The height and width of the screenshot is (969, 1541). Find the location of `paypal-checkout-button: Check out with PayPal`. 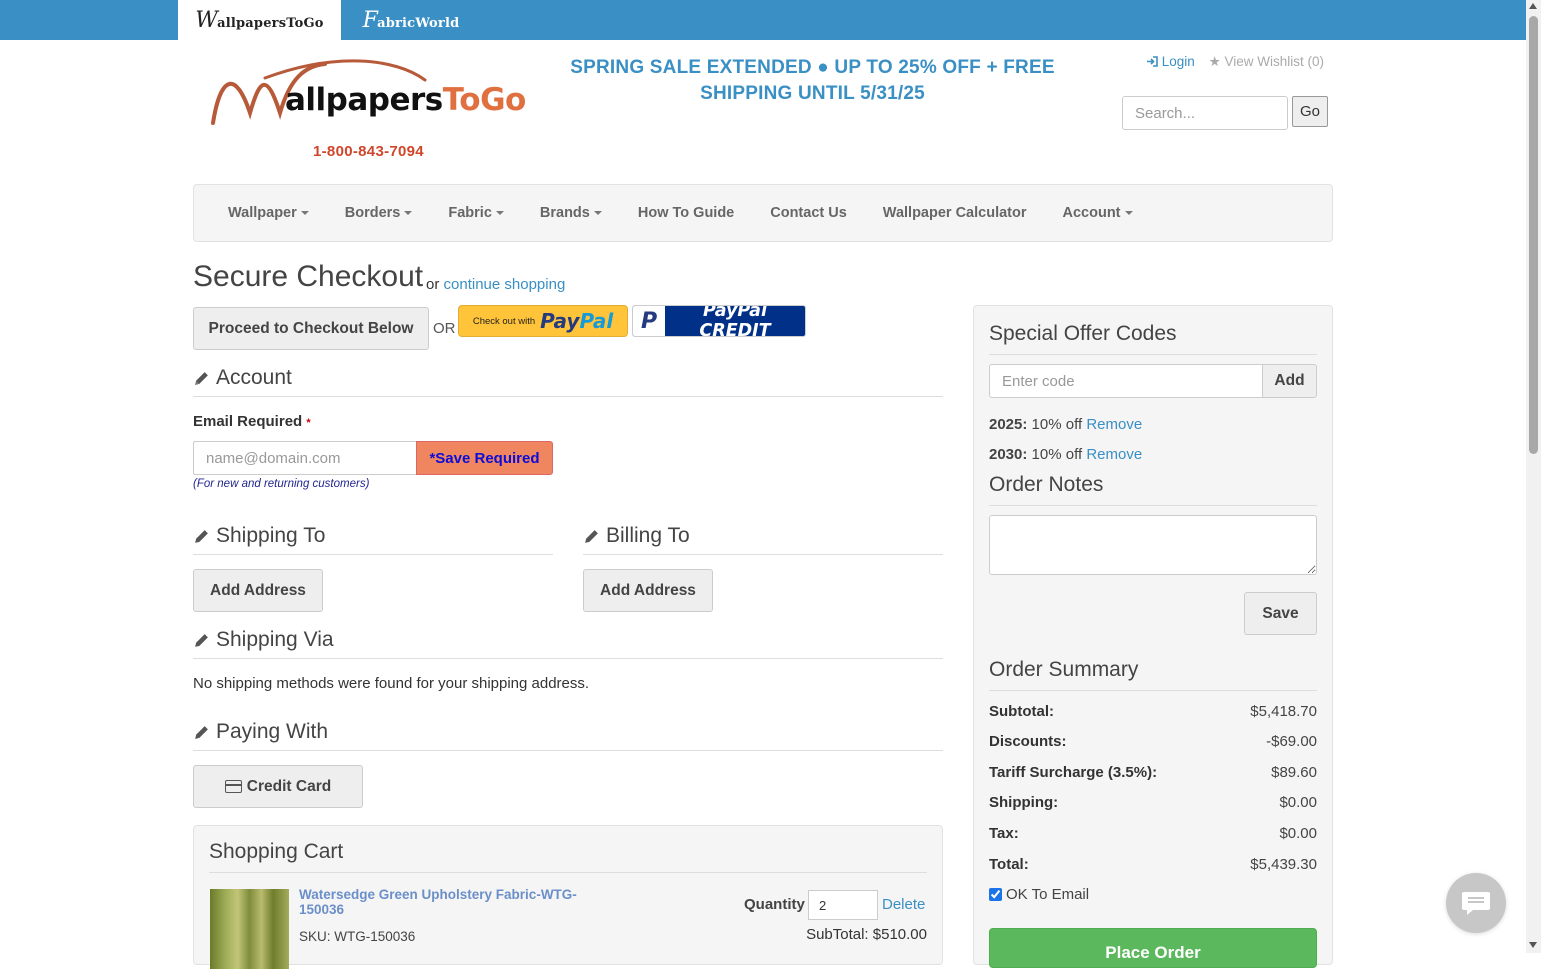

paypal-checkout-button: Check out with PayPal is located at coordinates (543, 321).